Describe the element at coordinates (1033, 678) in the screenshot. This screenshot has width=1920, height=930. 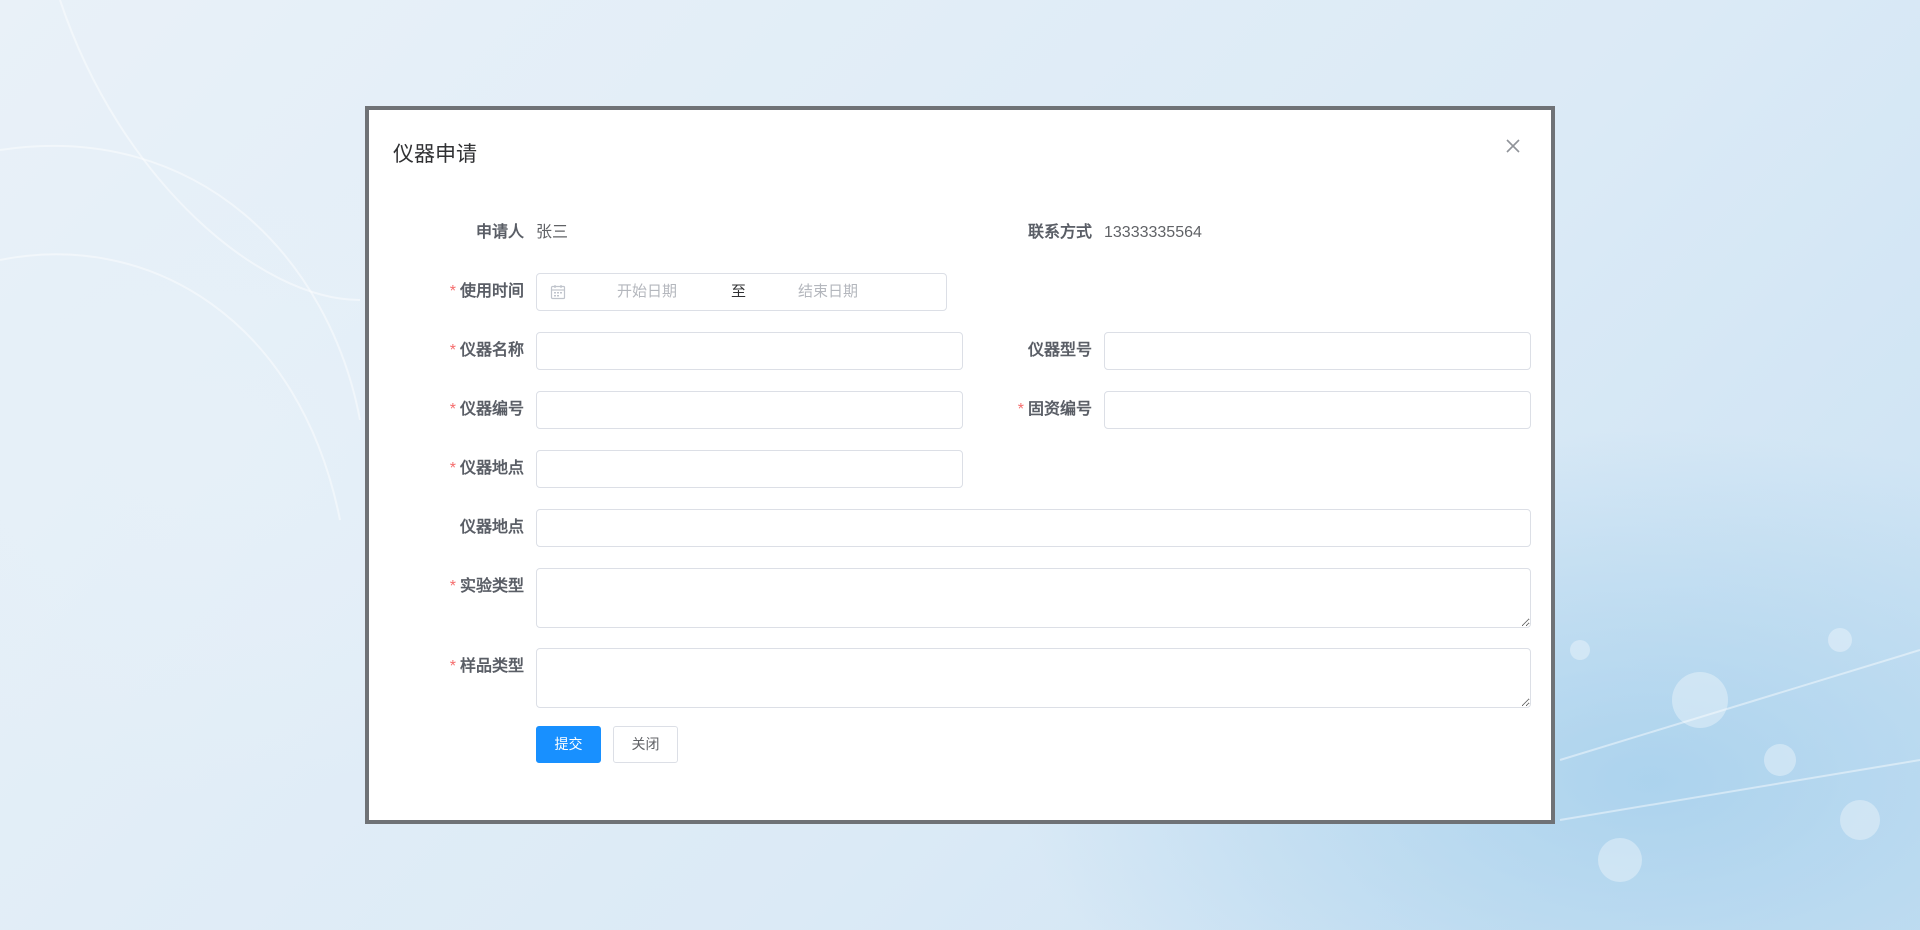
I see `sample-type-textarea` at that location.